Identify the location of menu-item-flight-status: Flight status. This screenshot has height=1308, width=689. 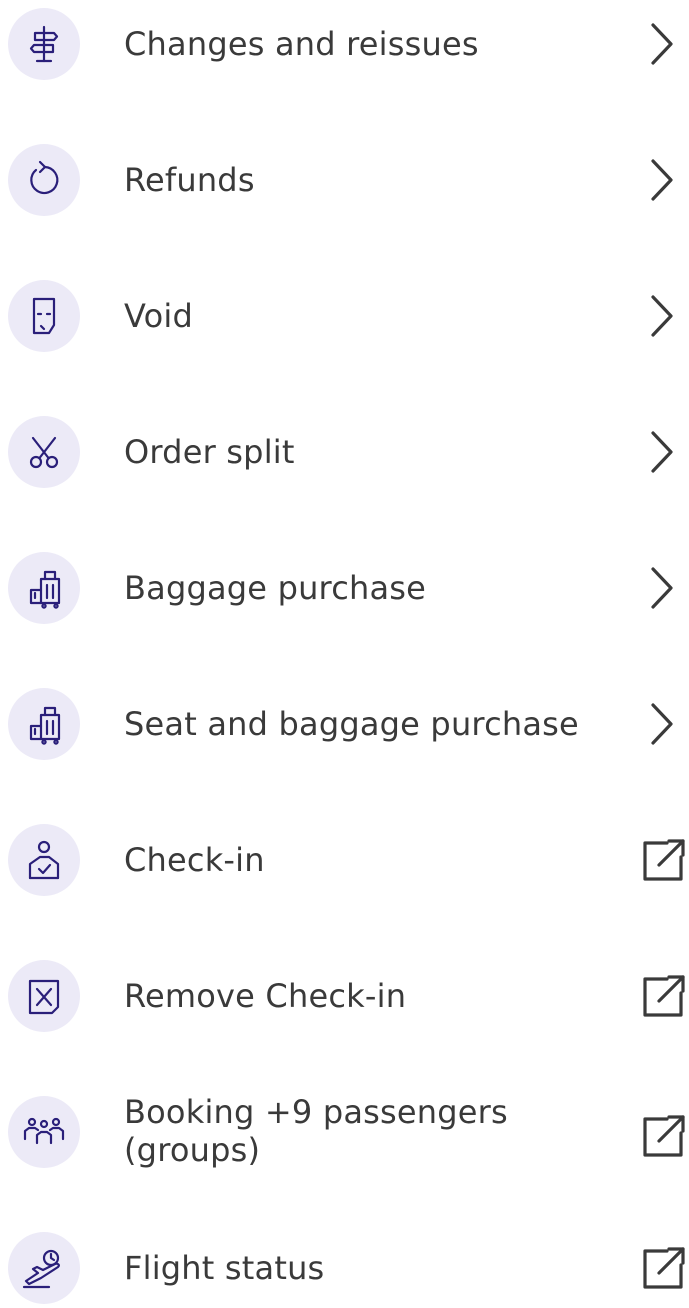
(344, 1268).